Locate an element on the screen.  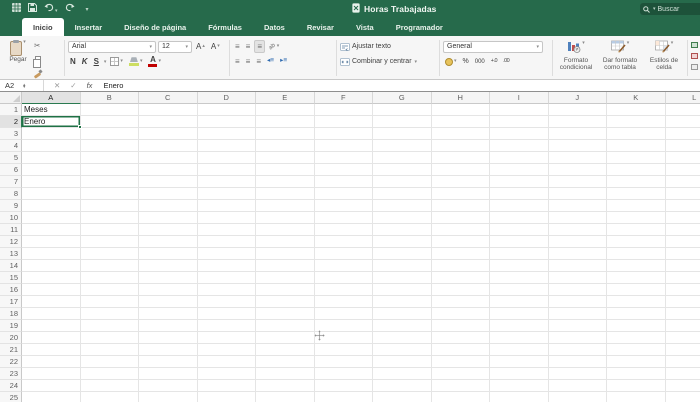
cell-B18 is located at coordinates (109, 314).